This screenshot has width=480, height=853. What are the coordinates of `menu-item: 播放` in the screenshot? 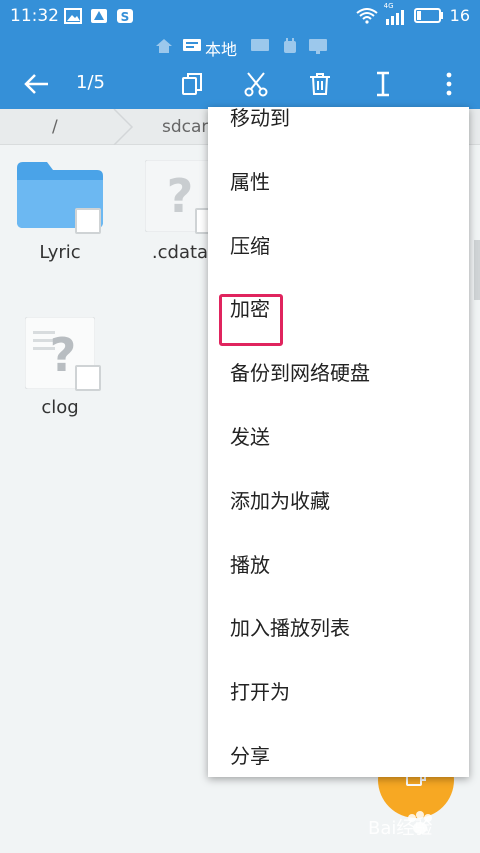 It's located at (338, 565).